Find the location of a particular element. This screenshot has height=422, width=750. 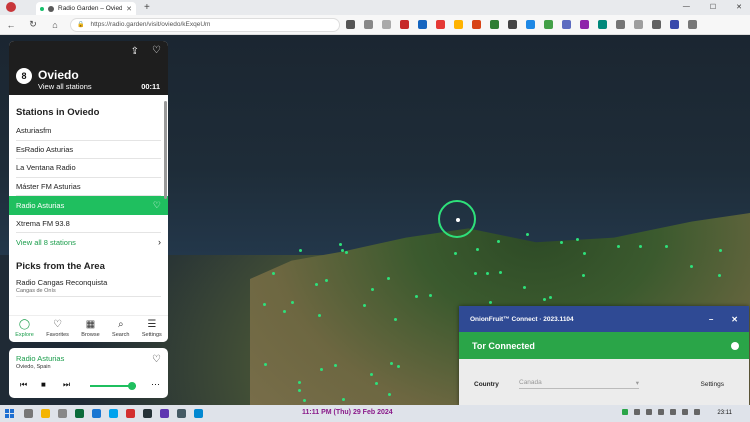

refresh-icon: ↻ is located at coordinates (33, 24).